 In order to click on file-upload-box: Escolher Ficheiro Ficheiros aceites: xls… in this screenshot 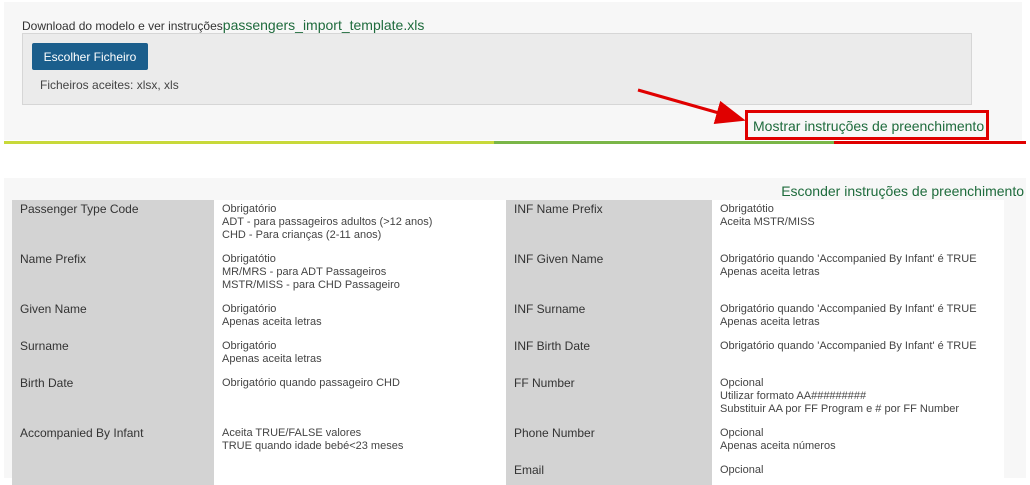, I will do `click(497, 69)`.